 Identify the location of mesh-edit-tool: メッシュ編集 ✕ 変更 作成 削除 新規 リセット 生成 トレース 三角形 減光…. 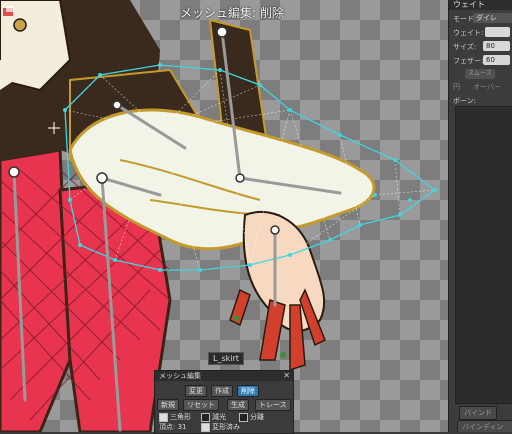
(224, 402).